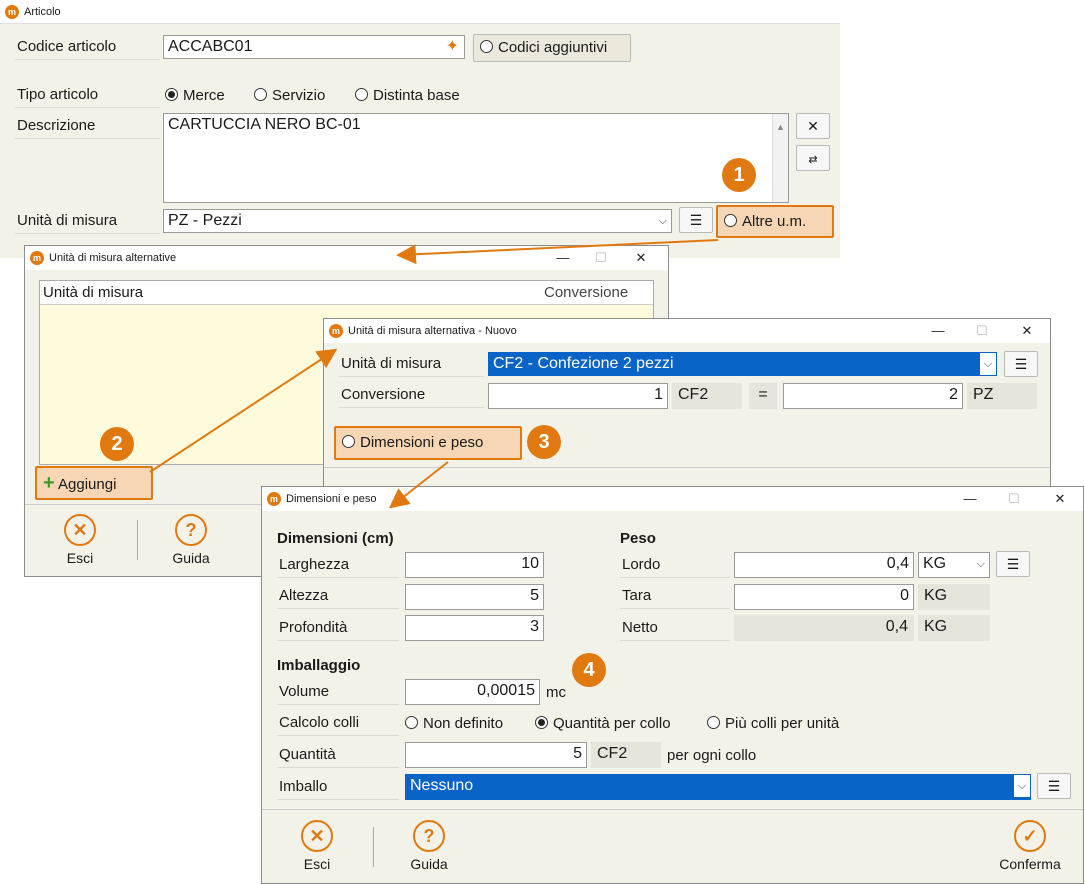  I want to click on imballo-combobox: Nessuno ⌵, so click(718, 787).